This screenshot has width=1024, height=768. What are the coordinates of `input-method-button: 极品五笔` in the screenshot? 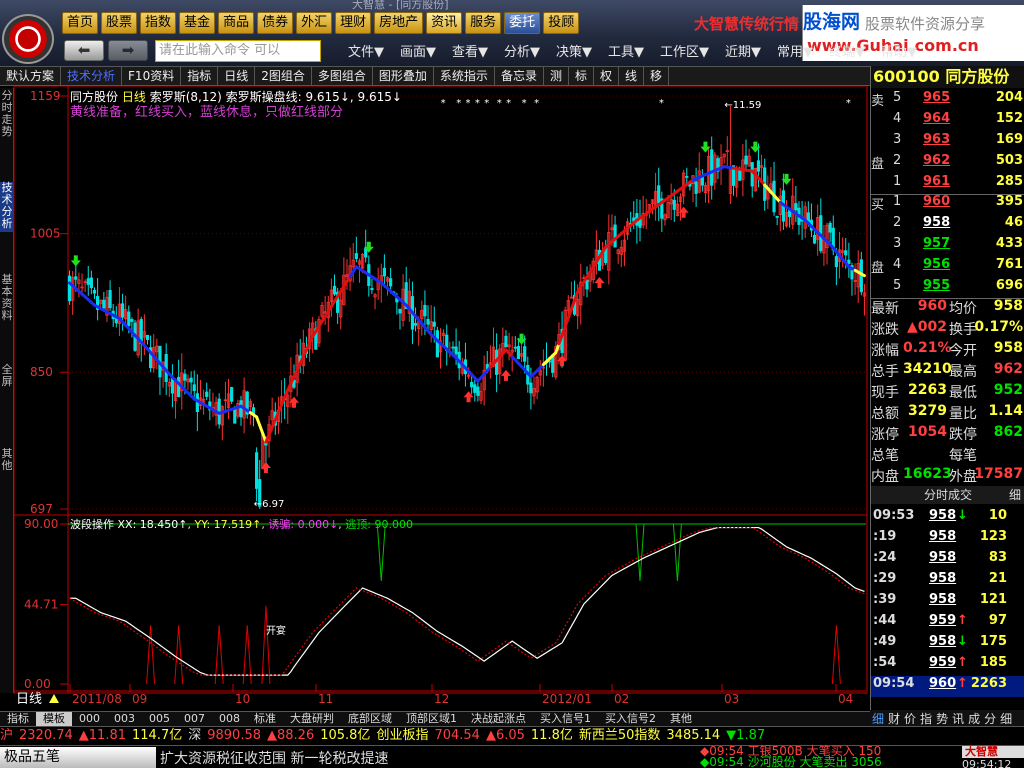 It's located at (78, 757).